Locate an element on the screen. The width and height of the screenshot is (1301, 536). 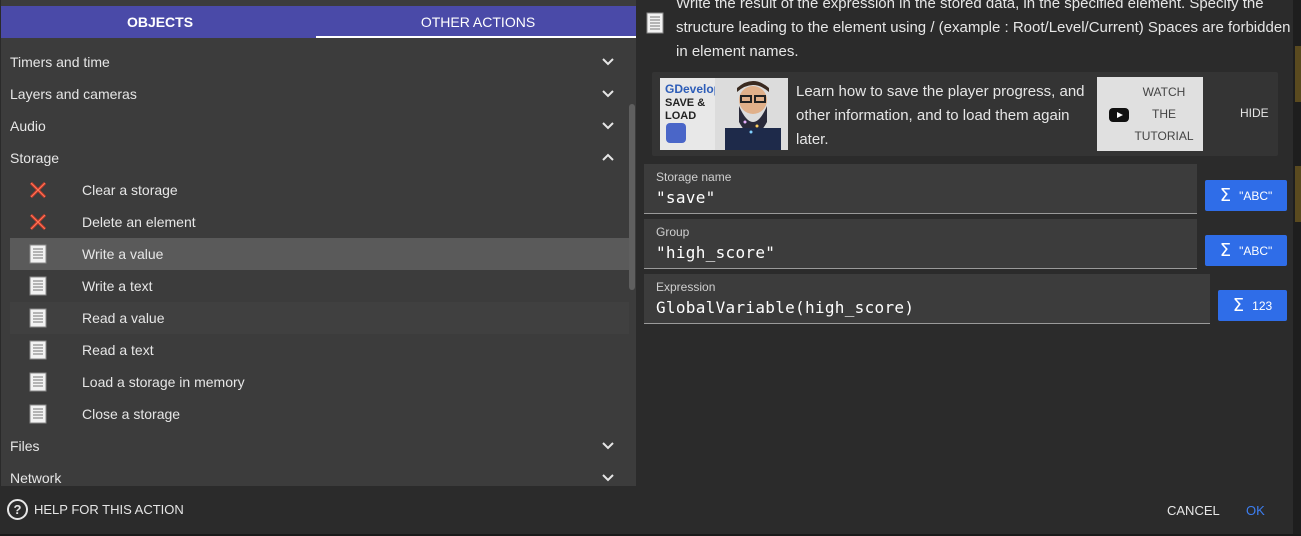
action-delete-element: Delete an element is located at coordinates (315, 222).